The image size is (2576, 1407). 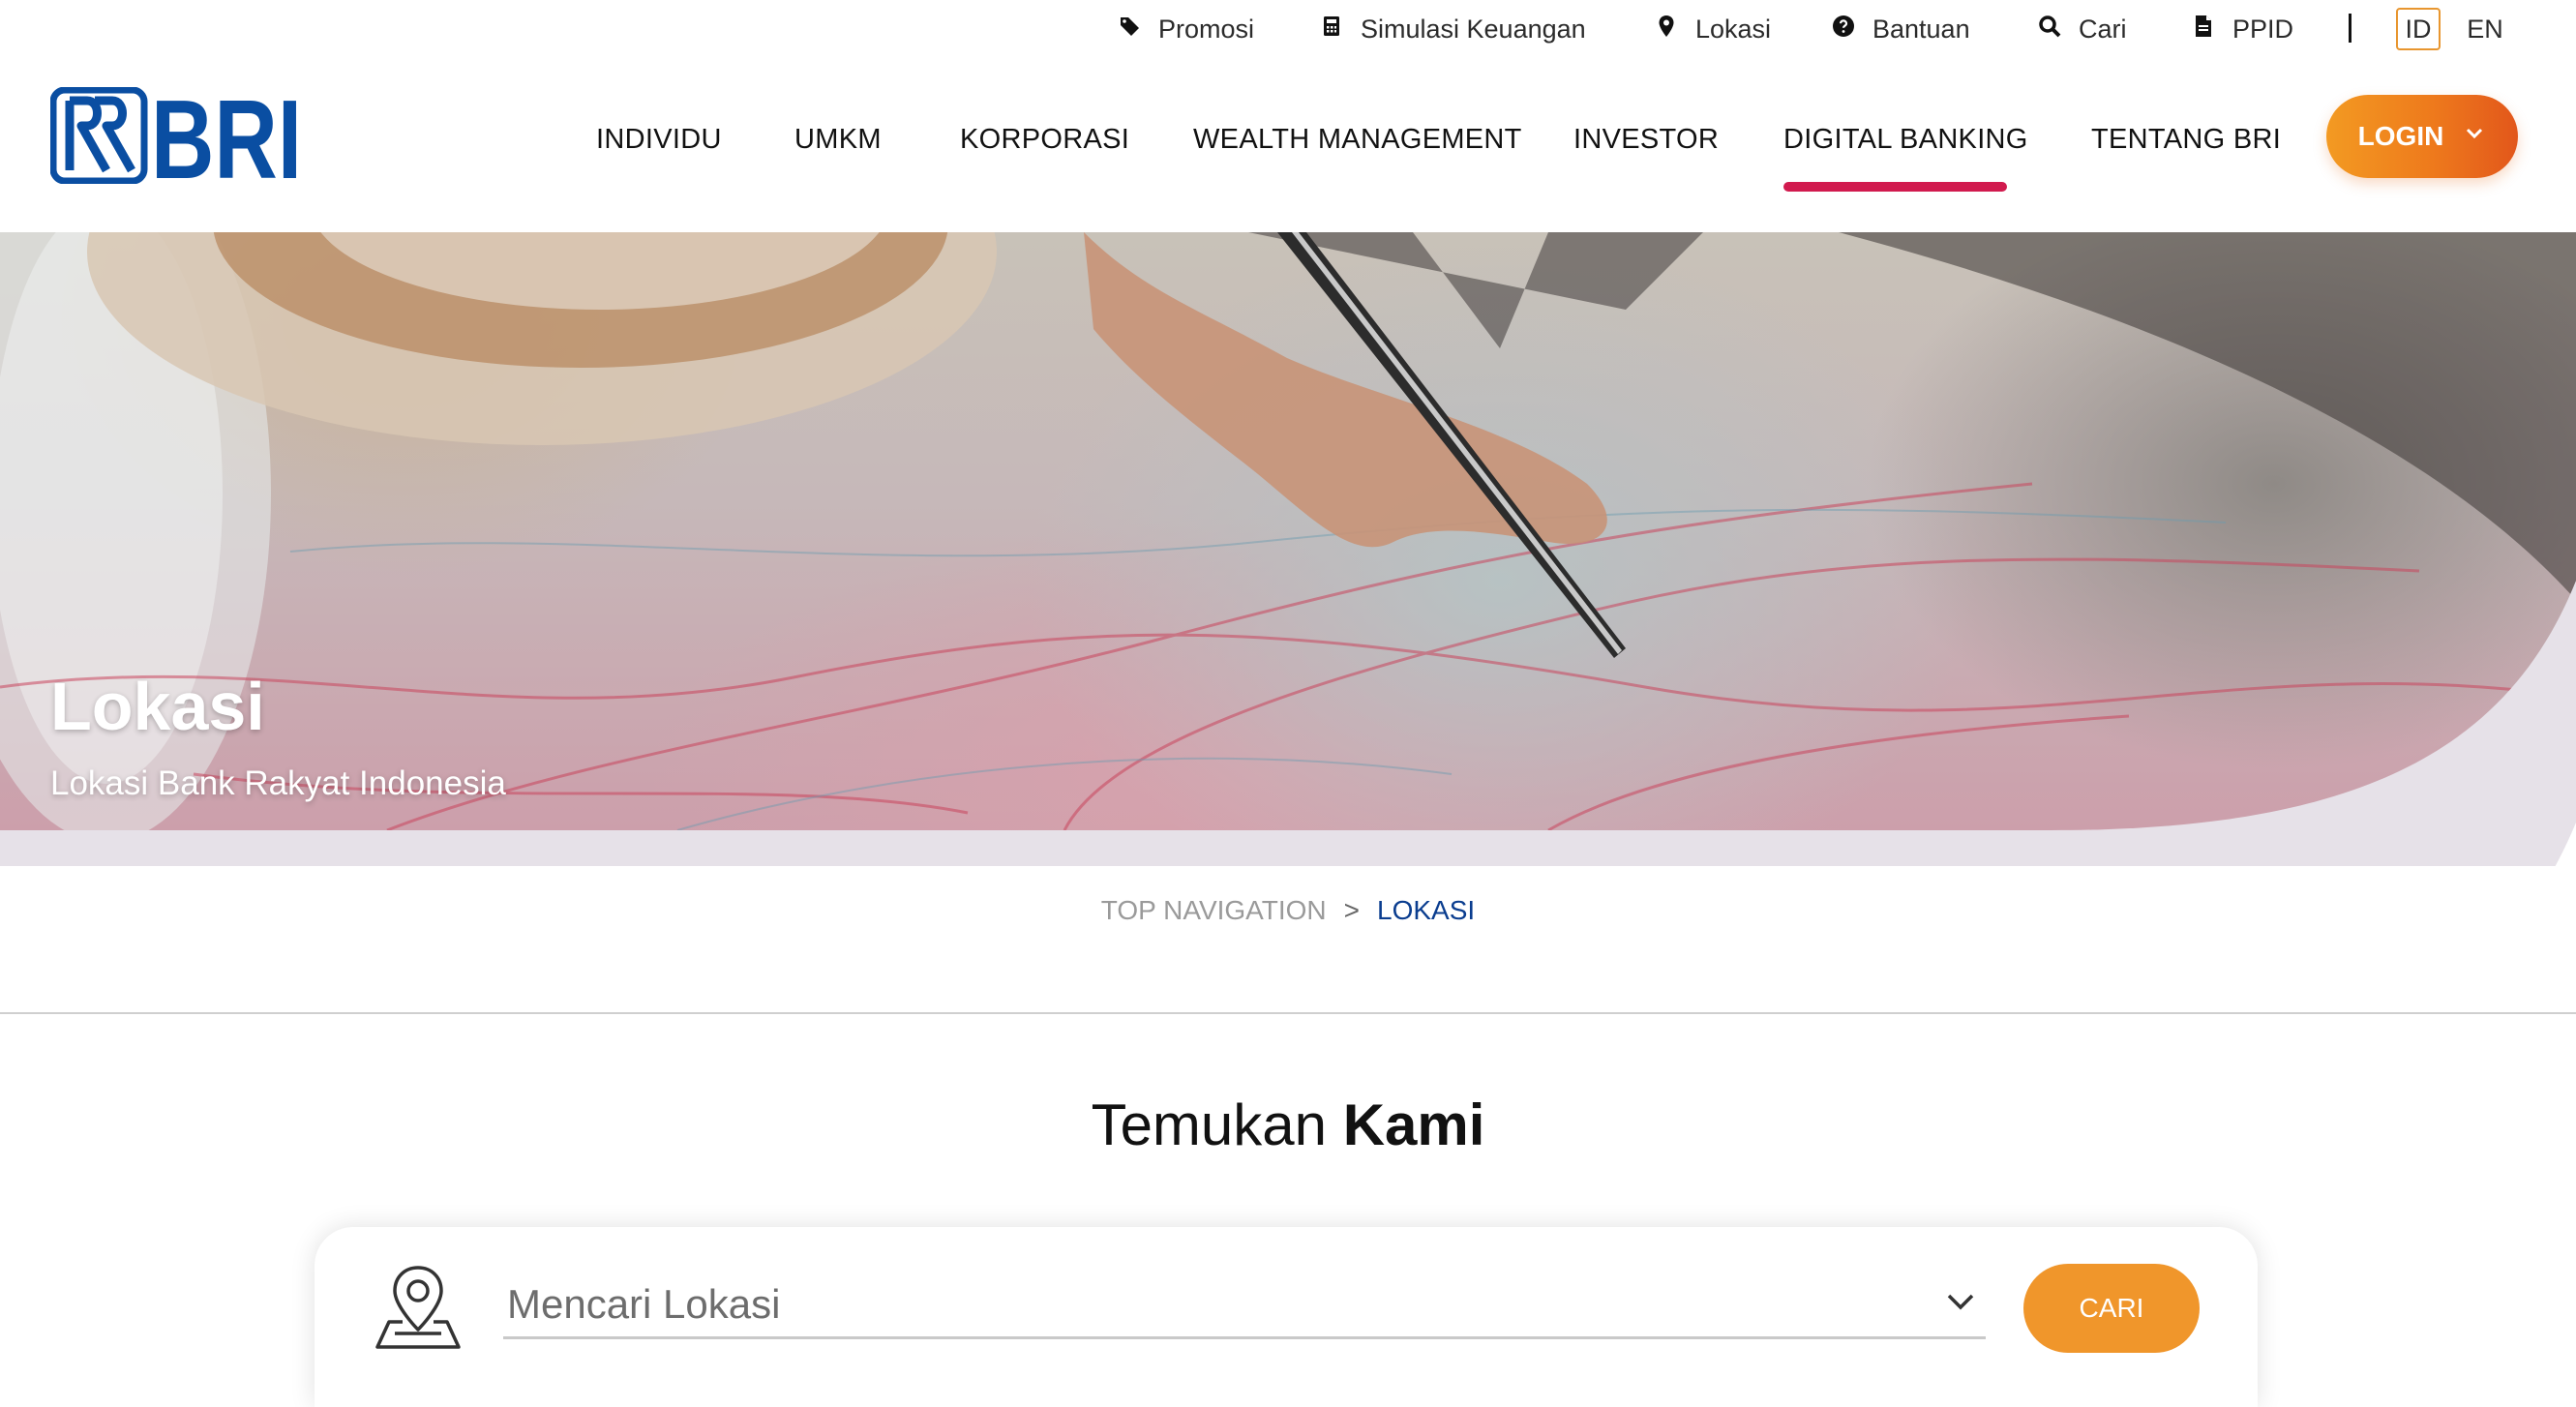 What do you see at coordinates (2263, 29) in the screenshot?
I see `util-ppid-label: PPID` at bounding box center [2263, 29].